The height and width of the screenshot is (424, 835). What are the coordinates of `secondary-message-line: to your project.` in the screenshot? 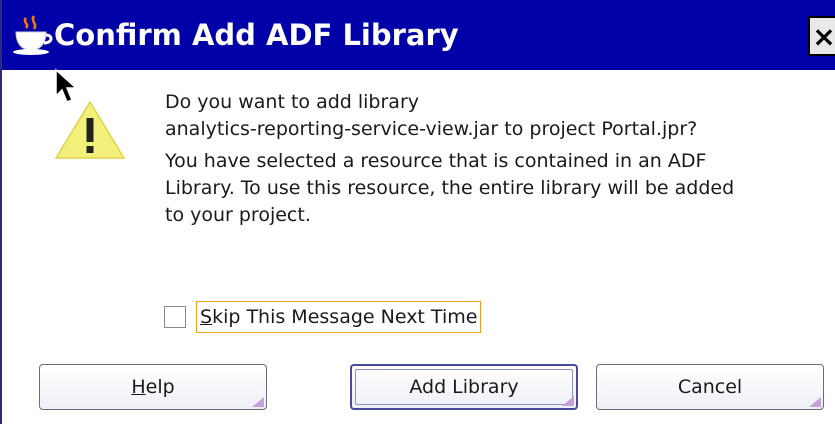 It's located at (238, 215).